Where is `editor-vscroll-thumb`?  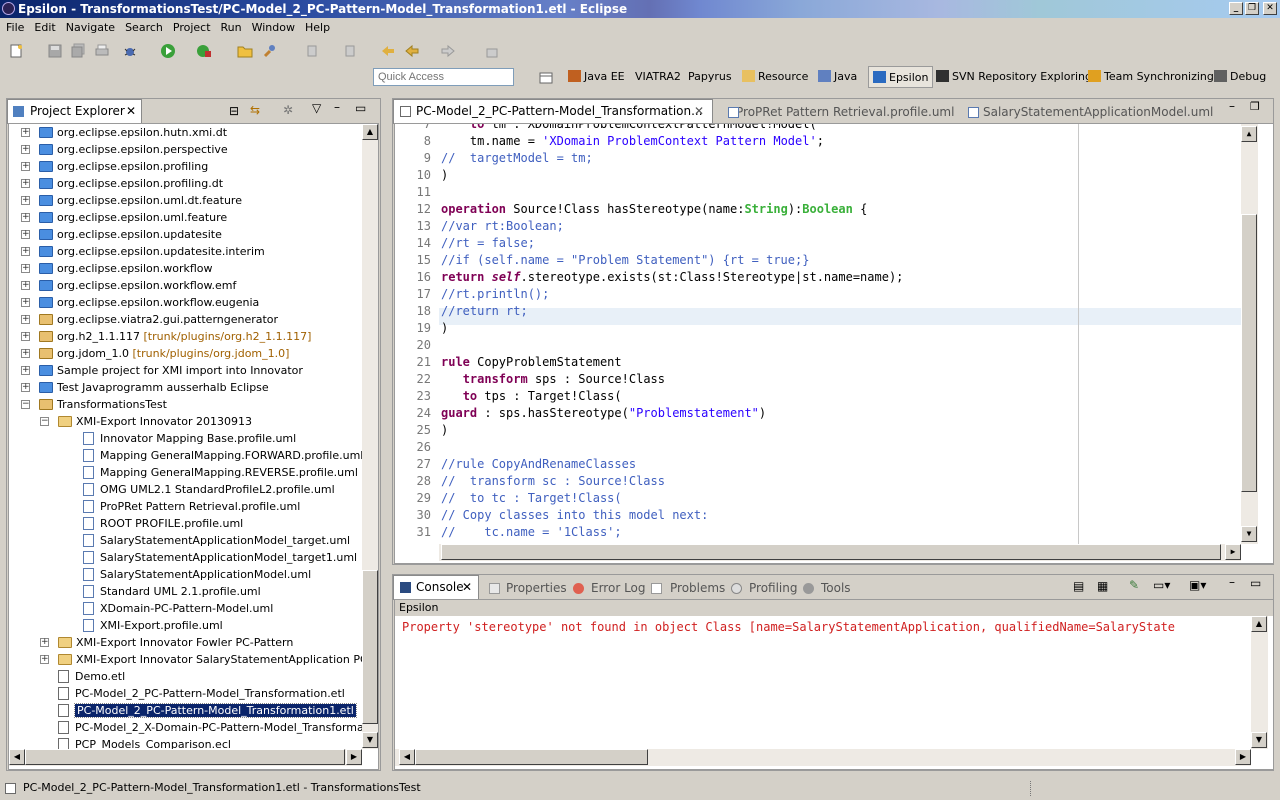
editor-vscroll-thumb is located at coordinates (1249, 353).